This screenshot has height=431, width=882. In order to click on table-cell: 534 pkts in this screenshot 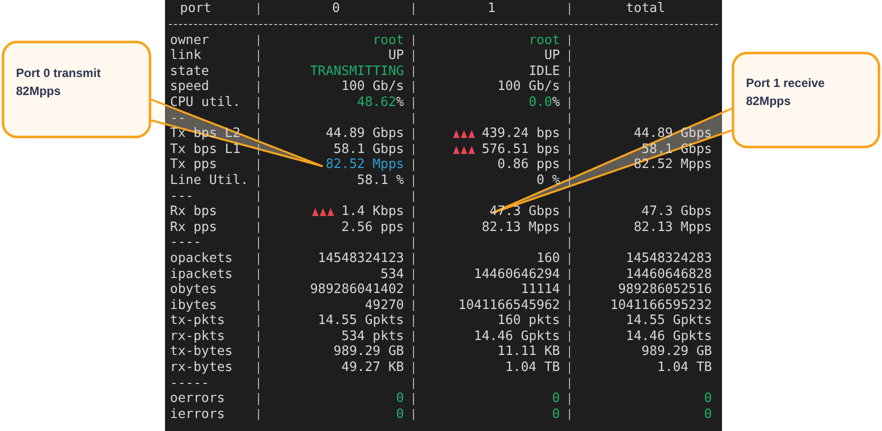, I will do `click(372, 336)`.